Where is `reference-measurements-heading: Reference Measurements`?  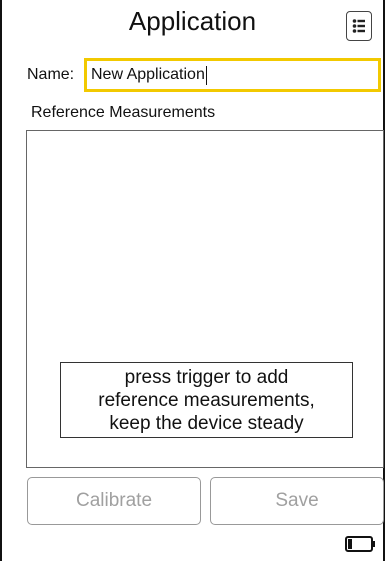 reference-measurements-heading: Reference Measurements is located at coordinates (123, 112).